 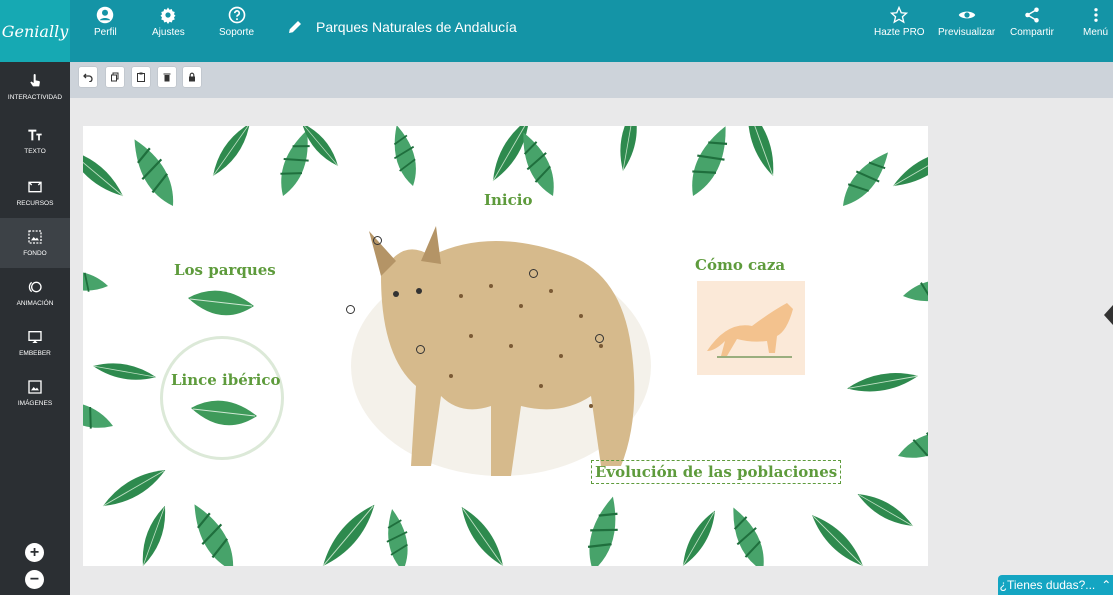 I want to click on chevron-up-icon: ⌃, so click(x=1106, y=585).